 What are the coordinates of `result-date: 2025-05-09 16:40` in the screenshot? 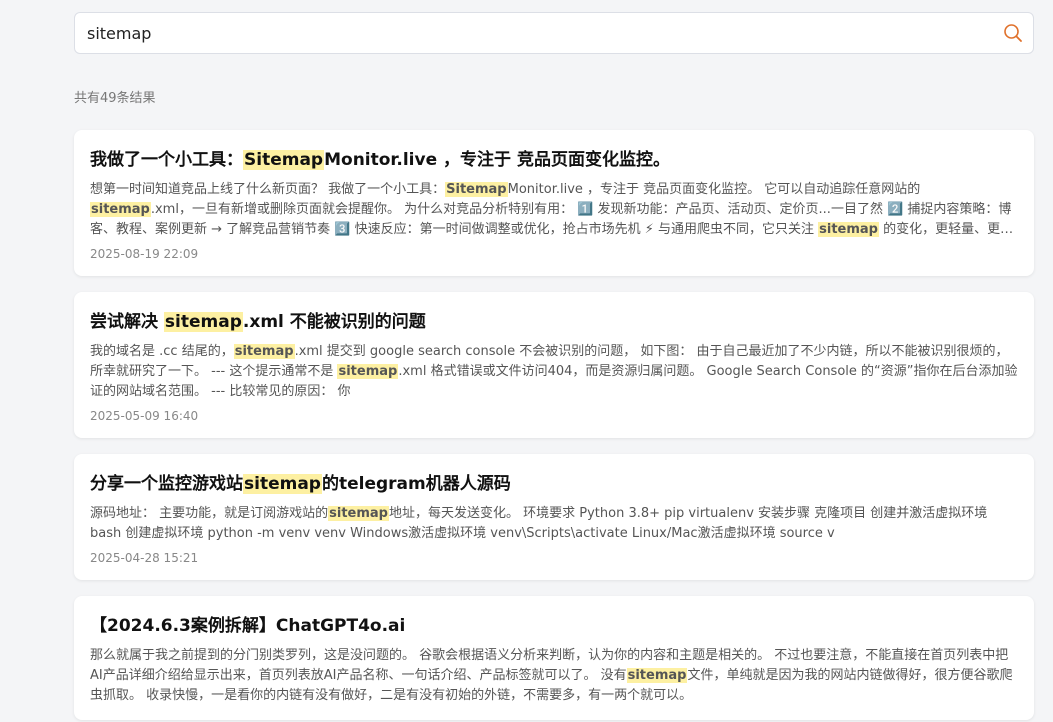 It's located at (144, 416).